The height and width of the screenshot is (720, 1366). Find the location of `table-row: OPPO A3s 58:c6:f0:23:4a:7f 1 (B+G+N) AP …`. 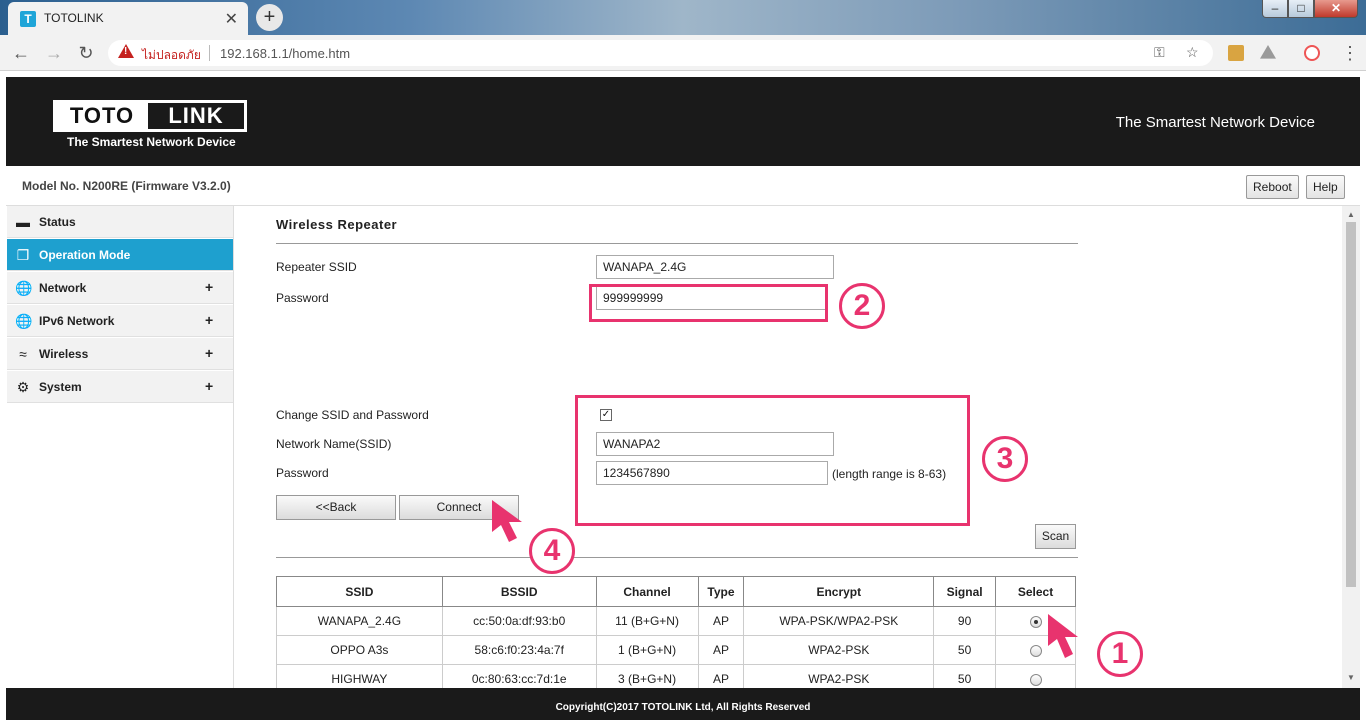

table-row: OPPO A3s 58:c6:f0:23:4a:7f 1 (B+G+N) AP … is located at coordinates (676, 650).